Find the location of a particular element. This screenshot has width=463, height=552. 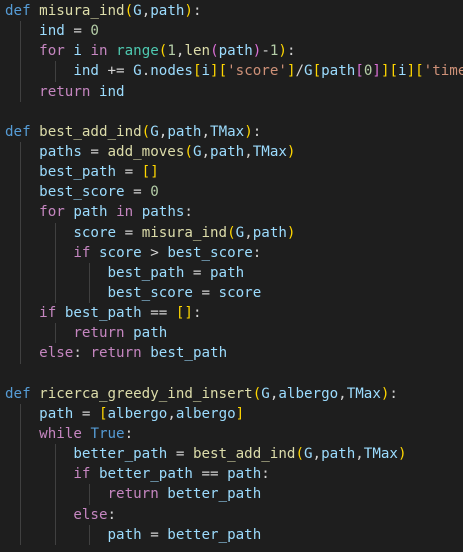

code-line: else: return best_path is located at coordinates (231, 353).